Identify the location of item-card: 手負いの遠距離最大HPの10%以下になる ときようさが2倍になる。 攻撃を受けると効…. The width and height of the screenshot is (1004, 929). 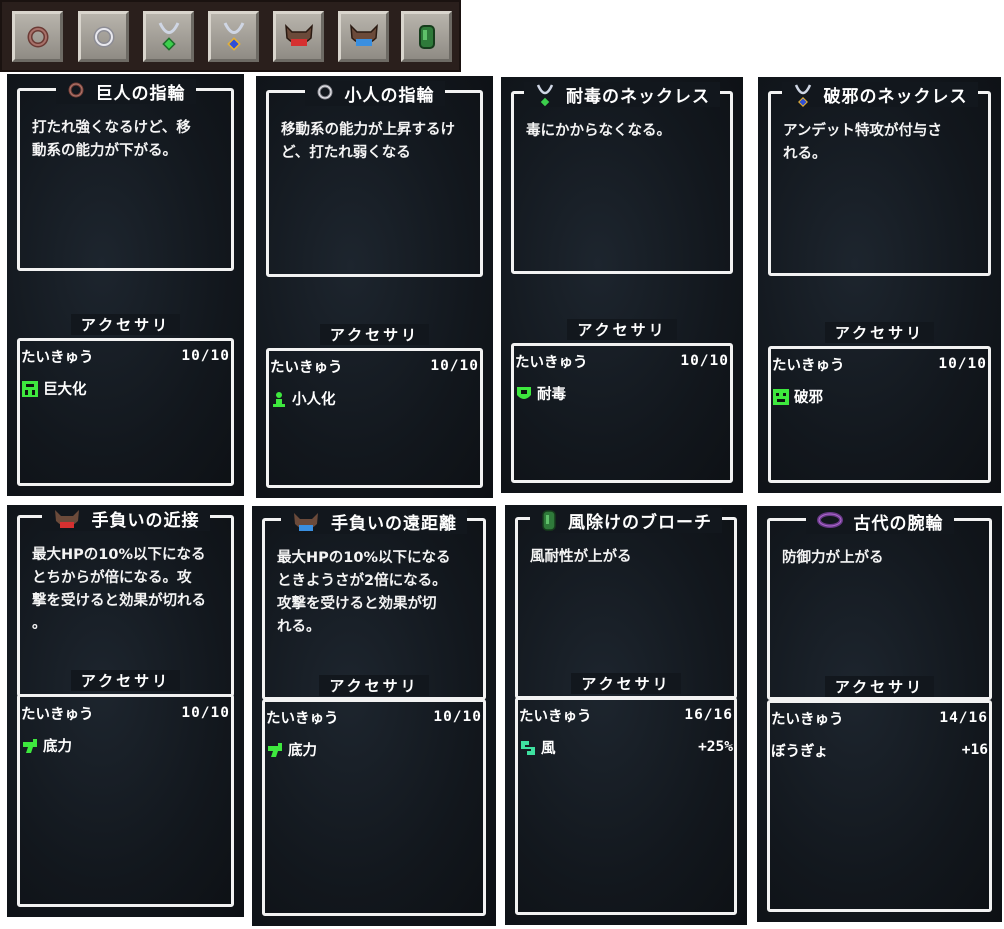
(374, 716).